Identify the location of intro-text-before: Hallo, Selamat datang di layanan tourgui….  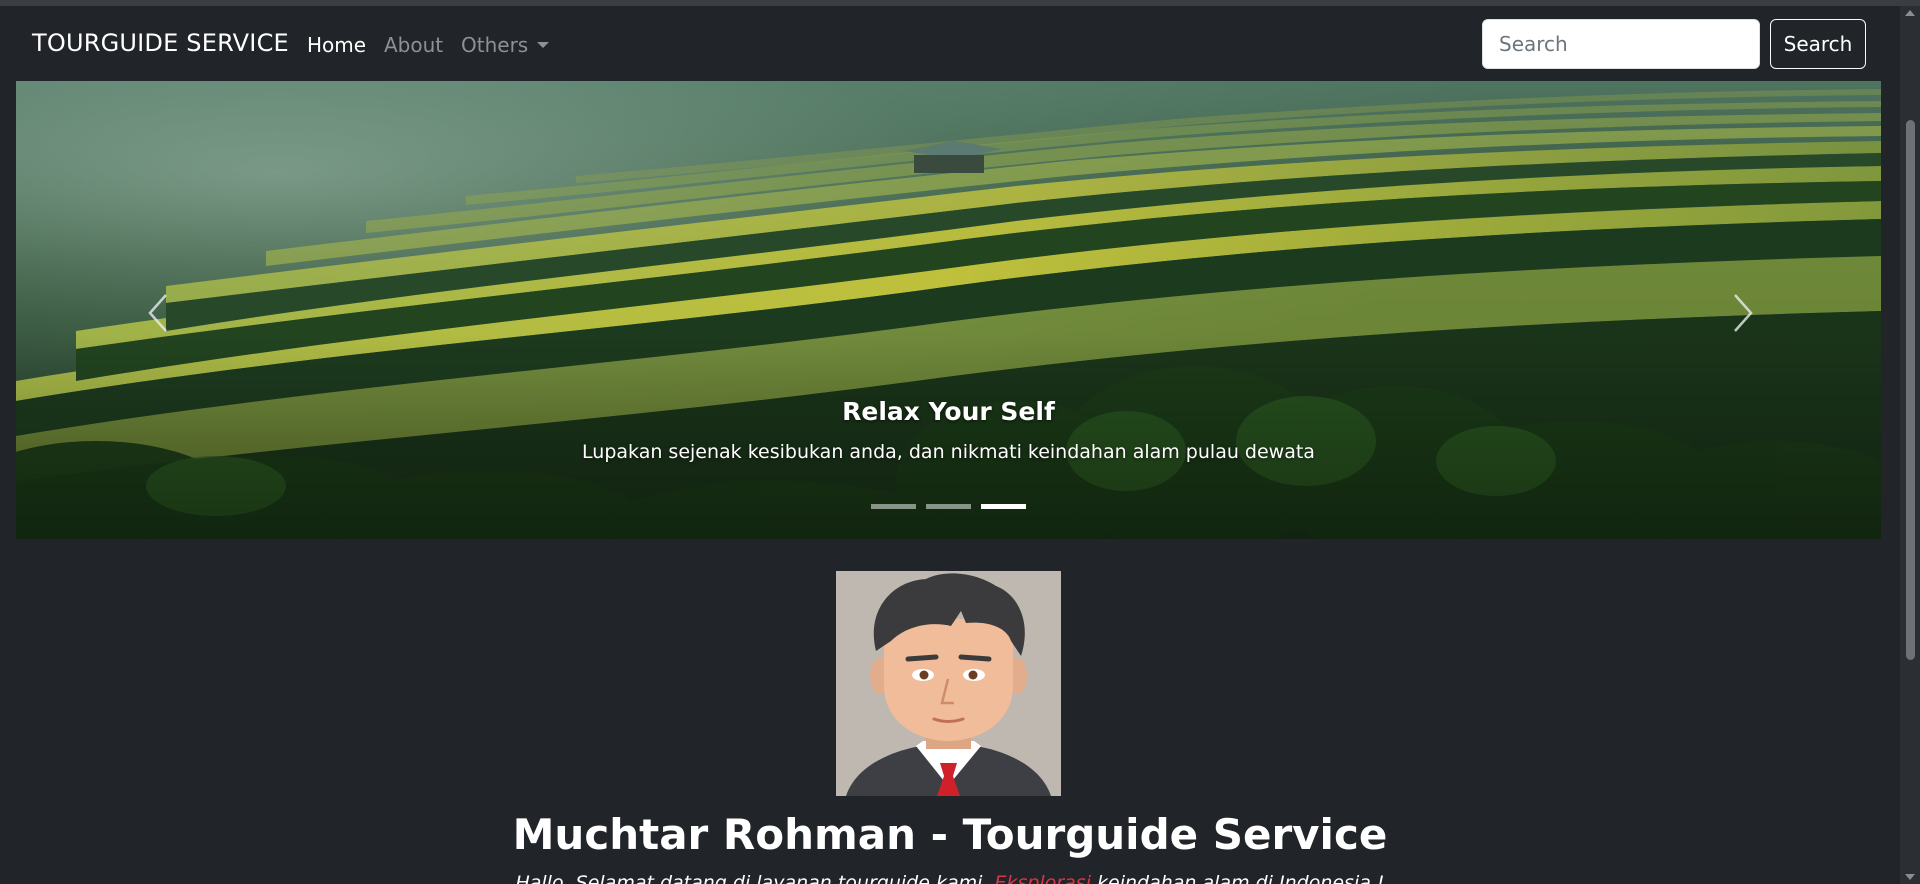
(755, 878).